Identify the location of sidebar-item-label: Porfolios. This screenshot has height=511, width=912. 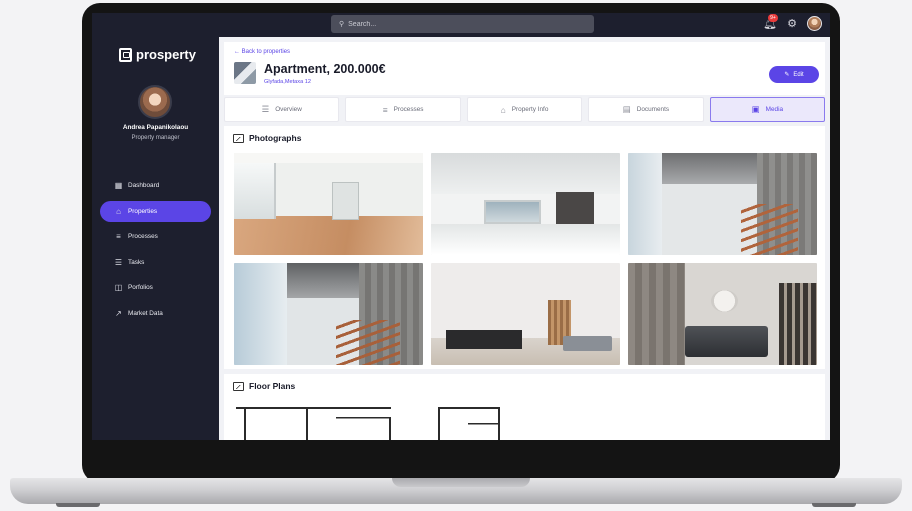
(140, 287).